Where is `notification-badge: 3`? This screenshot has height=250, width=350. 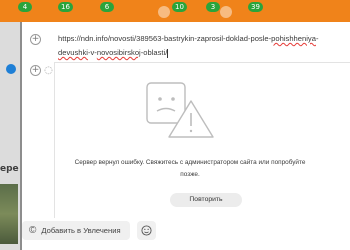 notification-badge: 3 is located at coordinates (213, 7).